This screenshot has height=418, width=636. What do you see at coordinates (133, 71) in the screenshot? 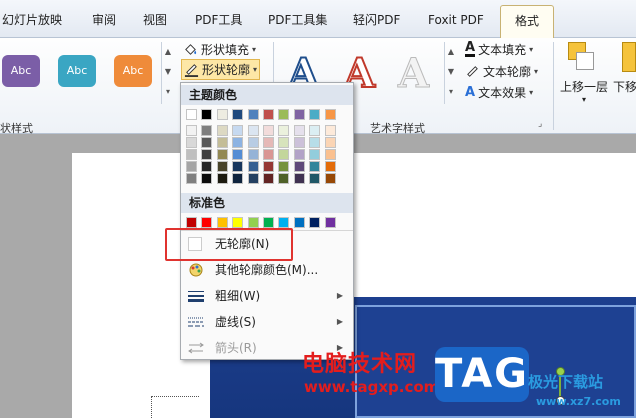
I see `shape-style-orange: Abc` at bounding box center [133, 71].